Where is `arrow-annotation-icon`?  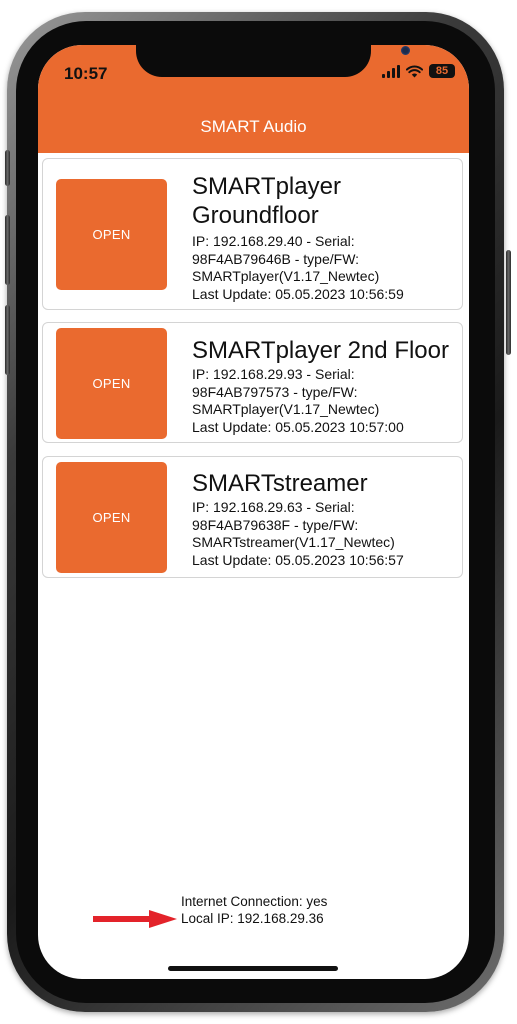 arrow-annotation-icon is located at coordinates (135, 919).